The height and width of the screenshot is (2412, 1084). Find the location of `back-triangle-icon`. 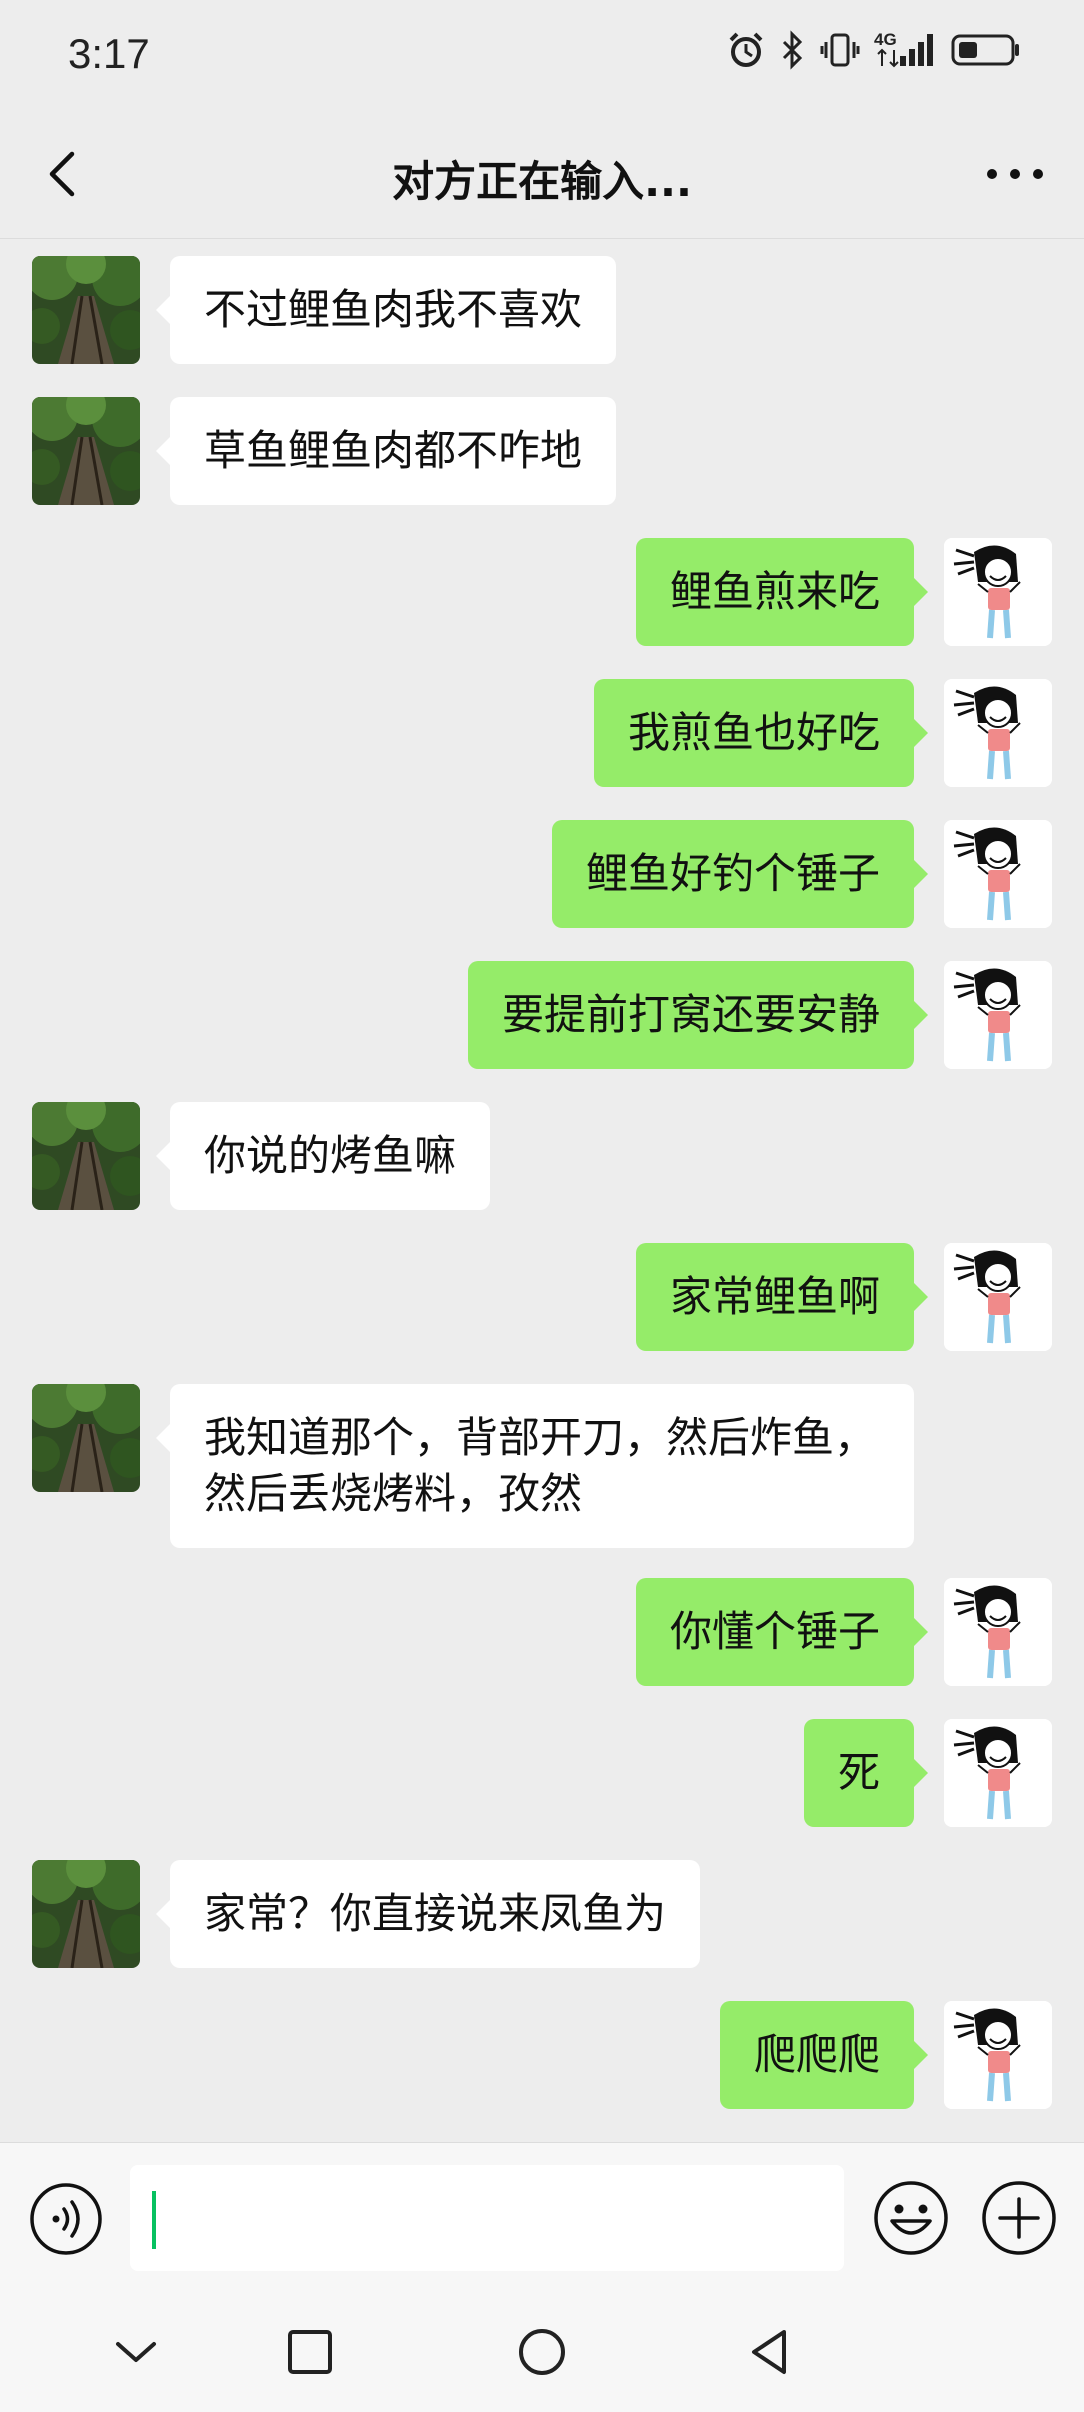

back-triangle-icon is located at coordinates (770, 2352).